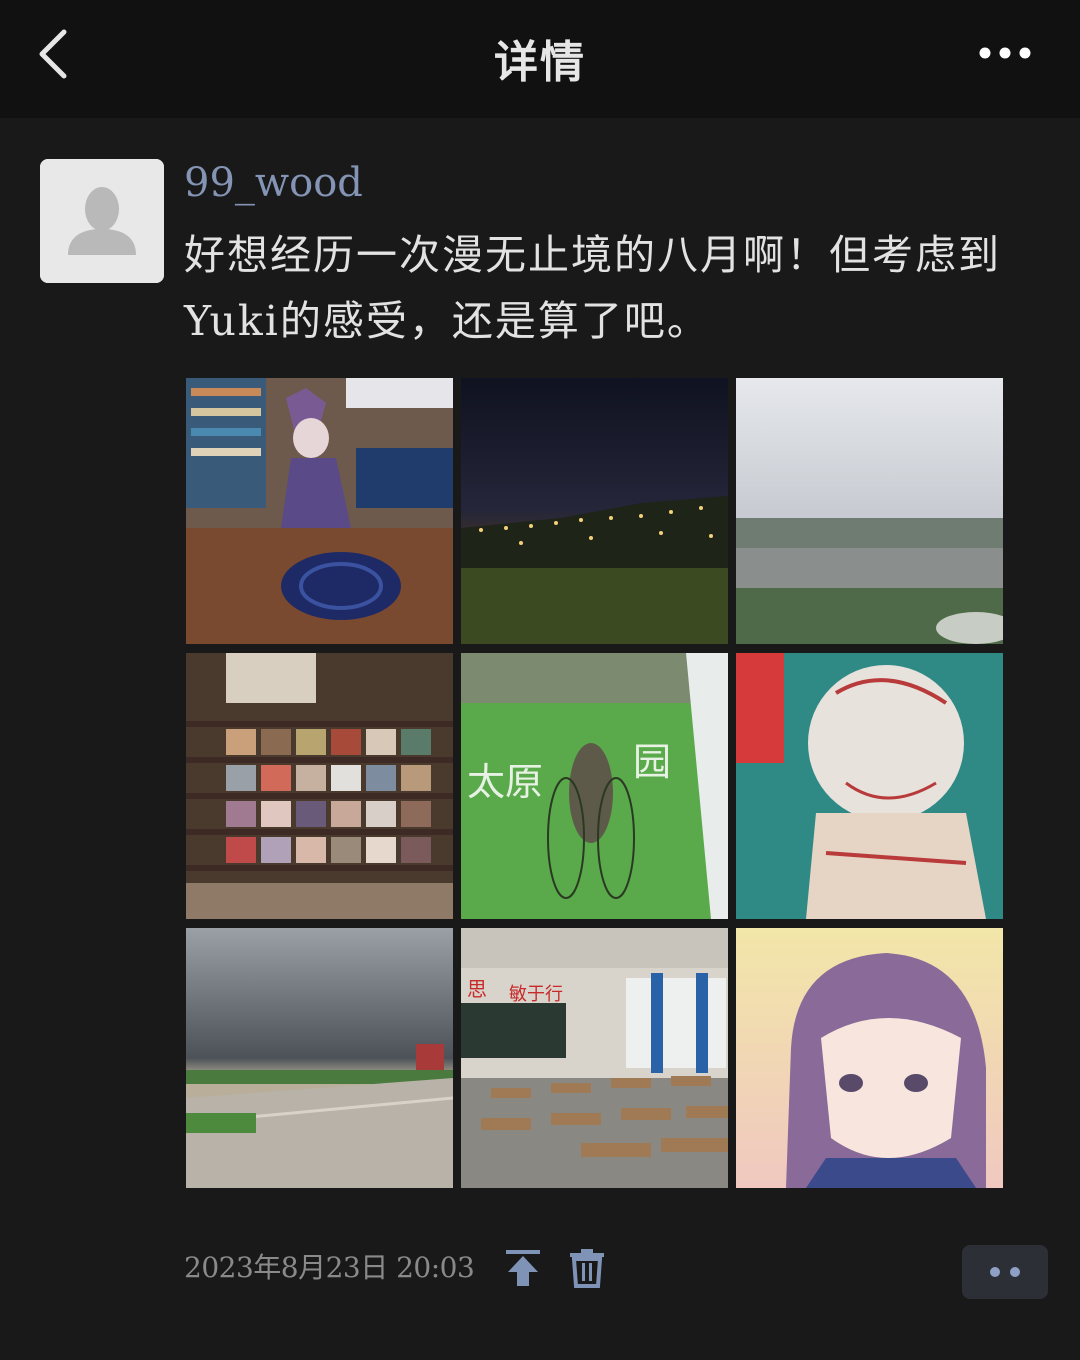  What do you see at coordinates (594, 511) in the screenshot?
I see `photo-night-city-lights` at bounding box center [594, 511].